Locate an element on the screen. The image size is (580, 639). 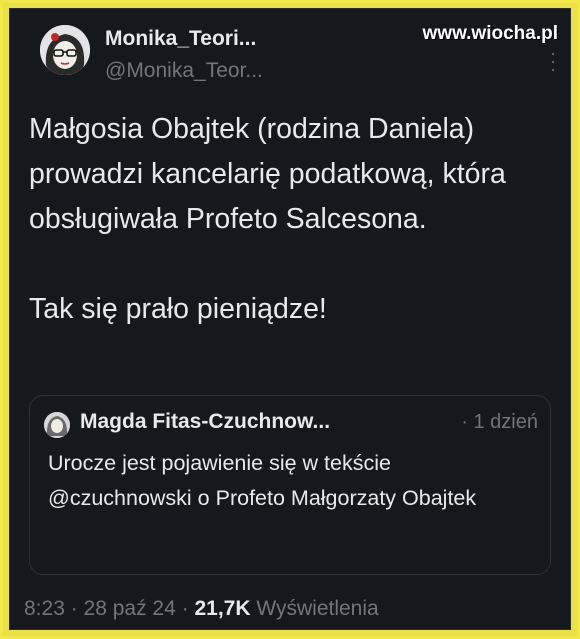
views-label: Wyświetlenia is located at coordinates (314, 608).